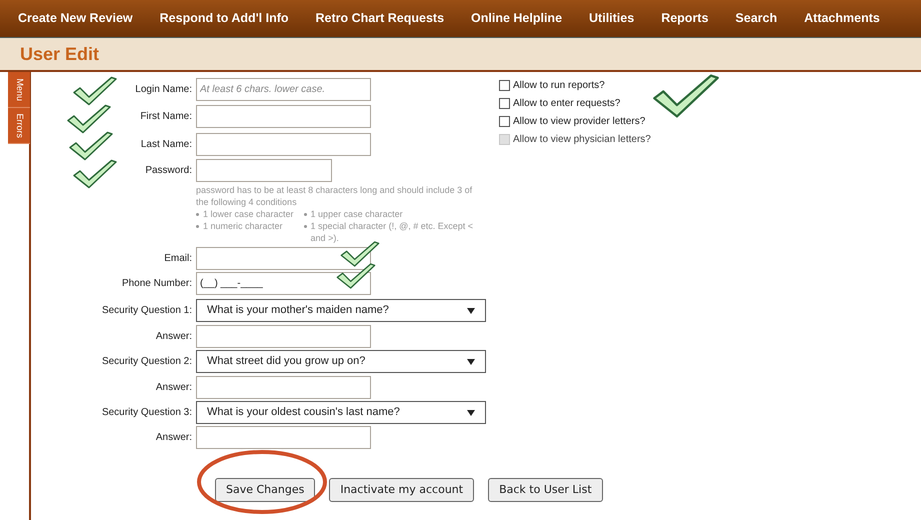 This screenshot has height=520, width=921. Describe the element at coordinates (283, 283) in the screenshot. I see `input-field: (__) ___-____` at that location.